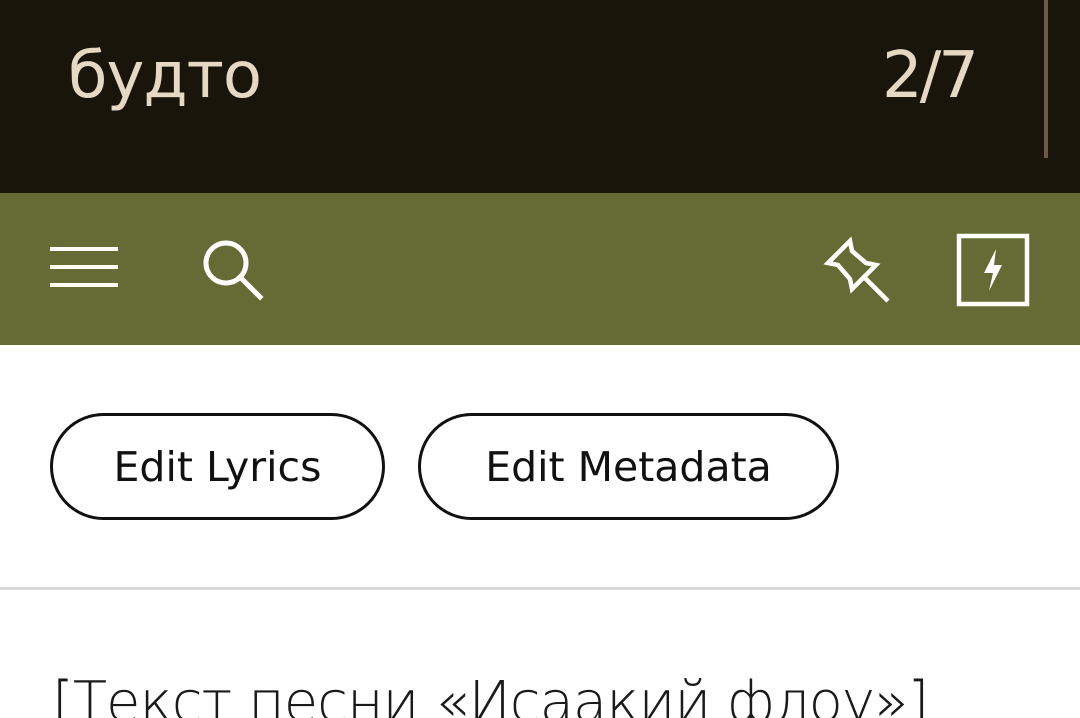 The image size is (1080, 718). I want to click on edit-lyrics-button: Edit Lyrics, so click(217, 466).